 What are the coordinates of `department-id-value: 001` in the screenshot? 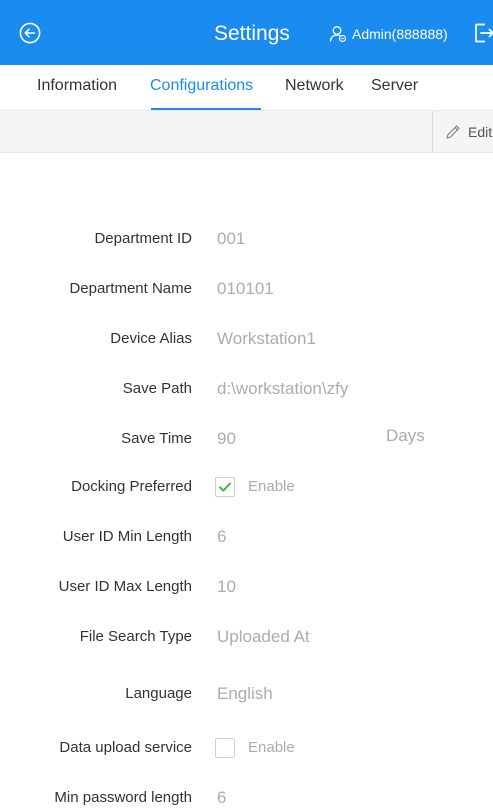 It's located at (231, 238).